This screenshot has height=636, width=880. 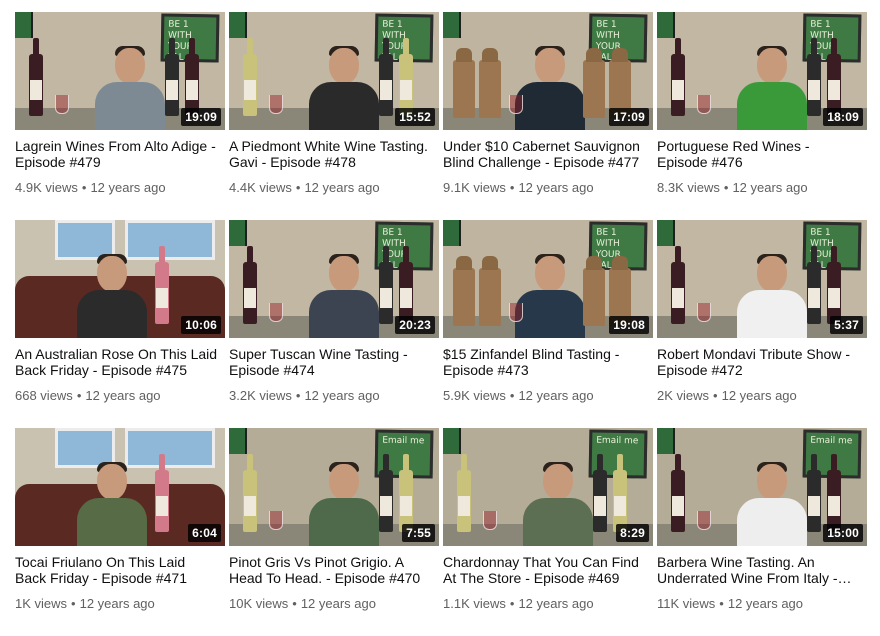 I want to click on view-count: 11K views, so click(x=686, y=603).